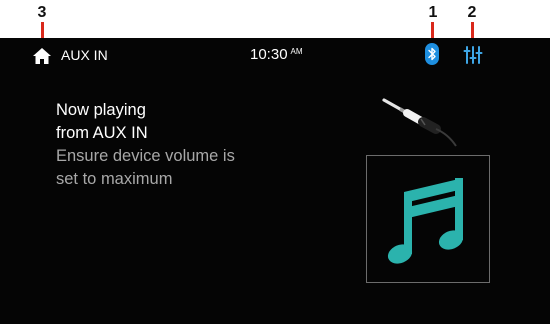 The width and height of the screenshot is (550, 324). Describe the element at coordinates (473, 55) in the screenshot. I see `equalizer-icon` at that location.